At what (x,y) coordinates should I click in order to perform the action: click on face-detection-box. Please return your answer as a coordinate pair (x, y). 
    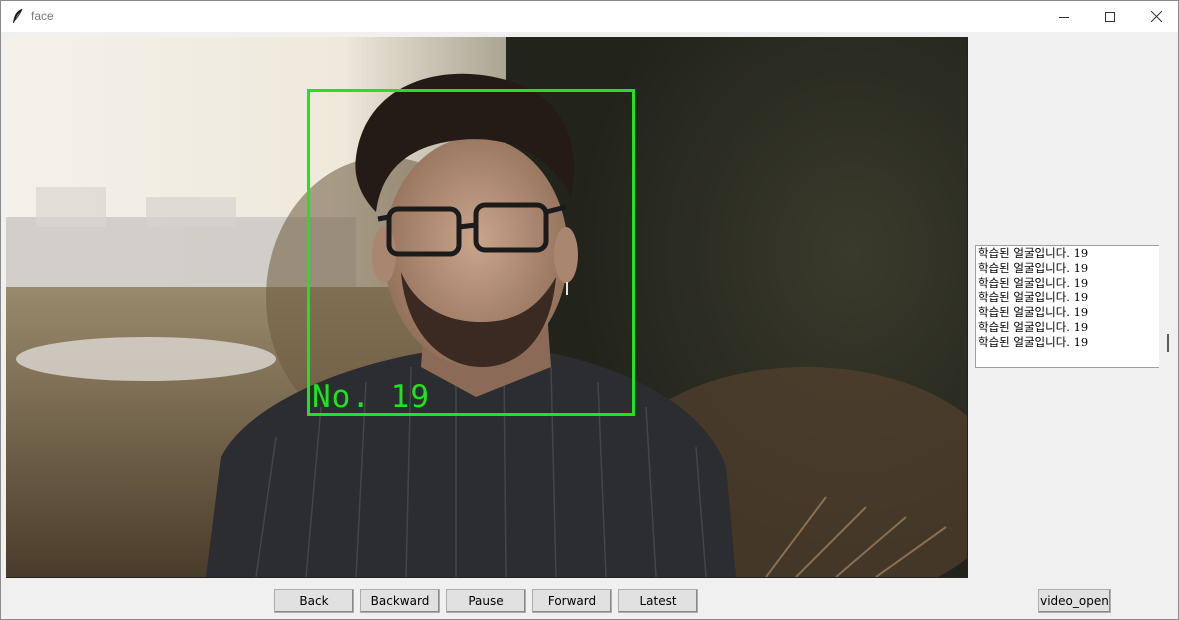
    Looking at the image, I should click on (471, 252).